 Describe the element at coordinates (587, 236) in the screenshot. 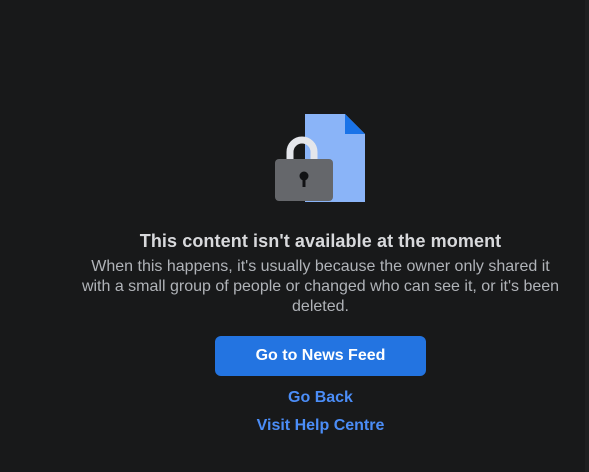

I see `scrollbar-track` at that location.